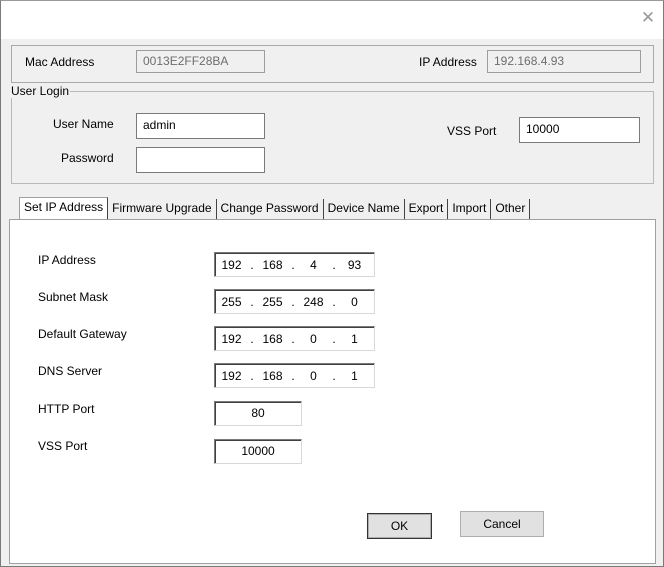 The height and width of the screenshot is (567, 664). I want to click on ip-octet-4: 93, so click(354, 265).